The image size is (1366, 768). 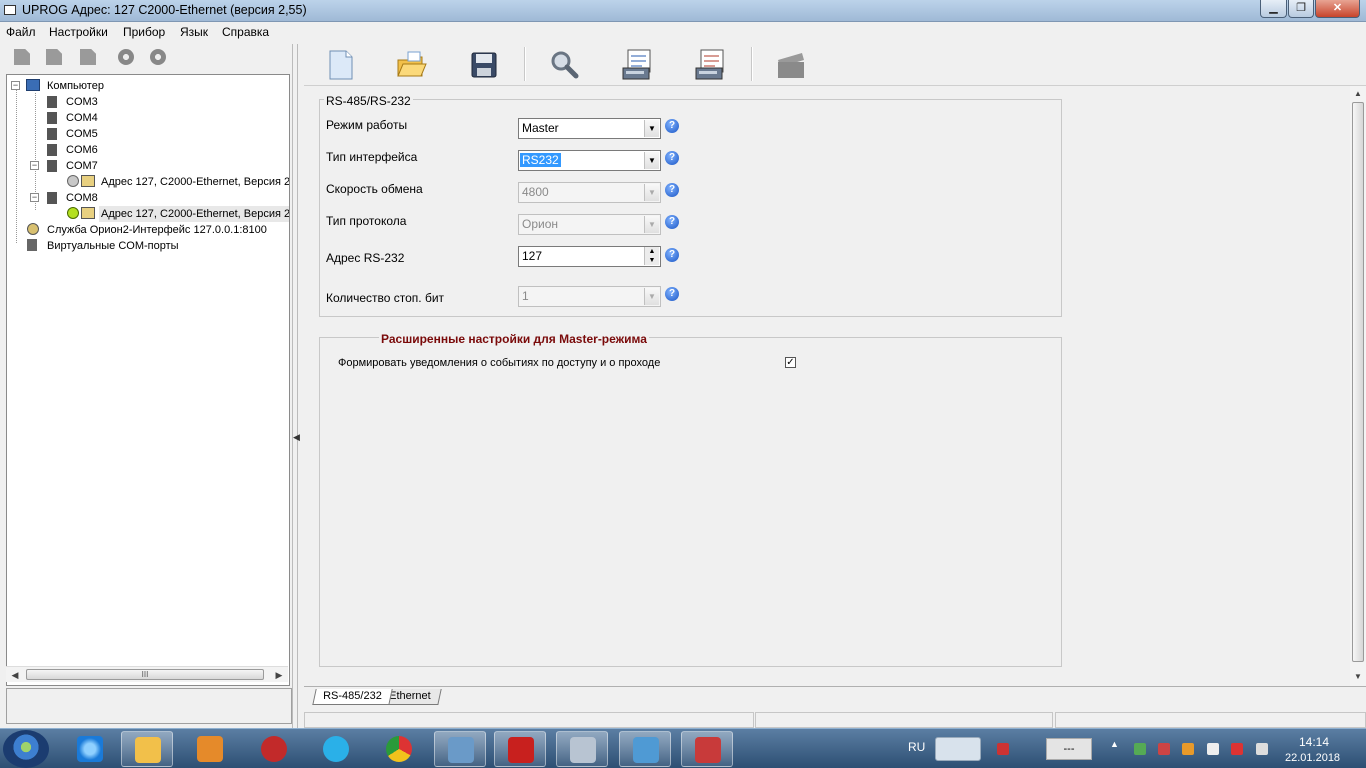 I want to click on taskbar-app-toolbox, so click(x=707, y=749).